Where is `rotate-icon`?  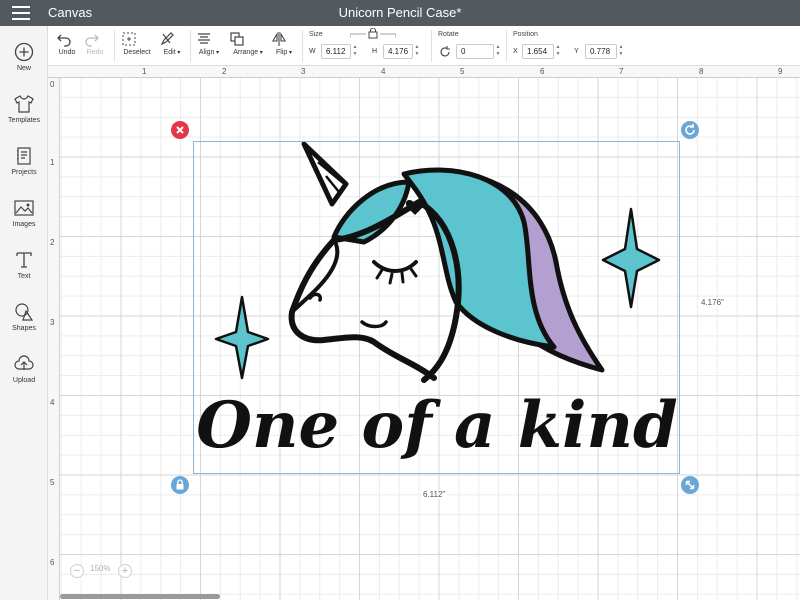 rotate-icon is located at coordinates (445, 51).